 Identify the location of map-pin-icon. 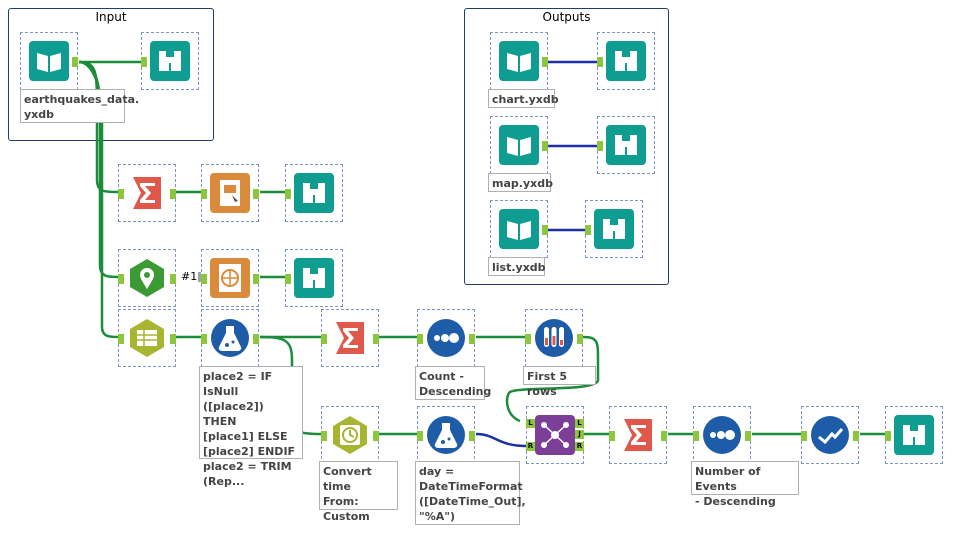
(147, 278).